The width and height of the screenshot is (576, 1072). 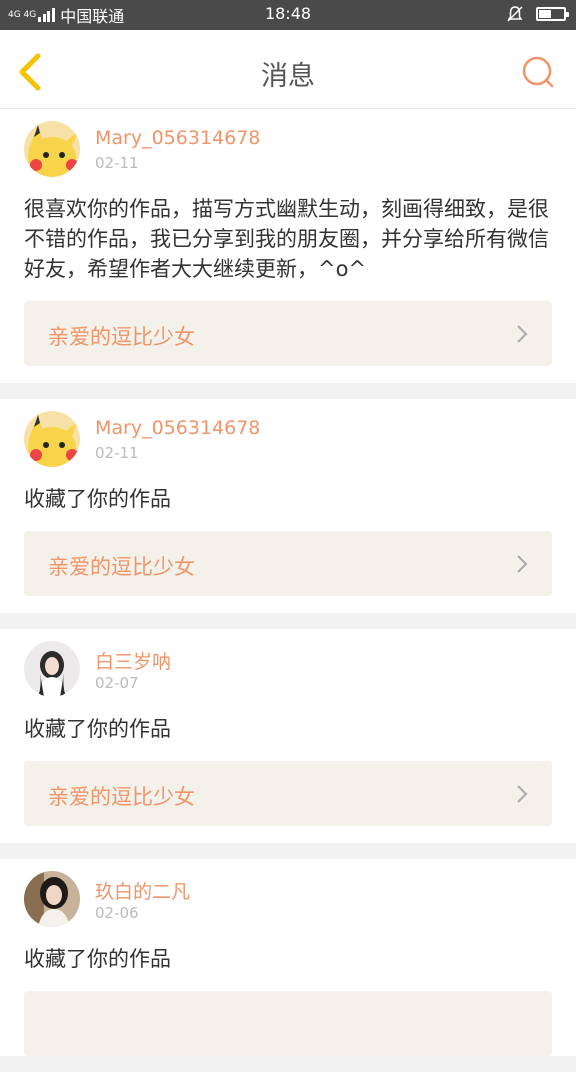 I want to click on silent-bell-icon, so click(x=515, y=14).